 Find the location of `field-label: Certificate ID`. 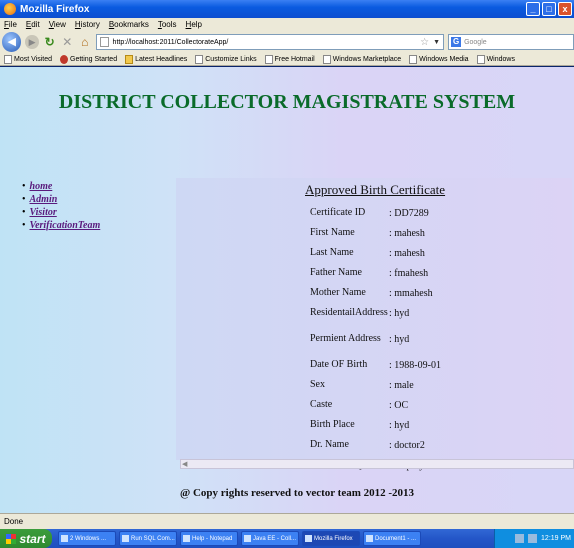

field-label: Certificate ID is located at coordinates (338, 212).